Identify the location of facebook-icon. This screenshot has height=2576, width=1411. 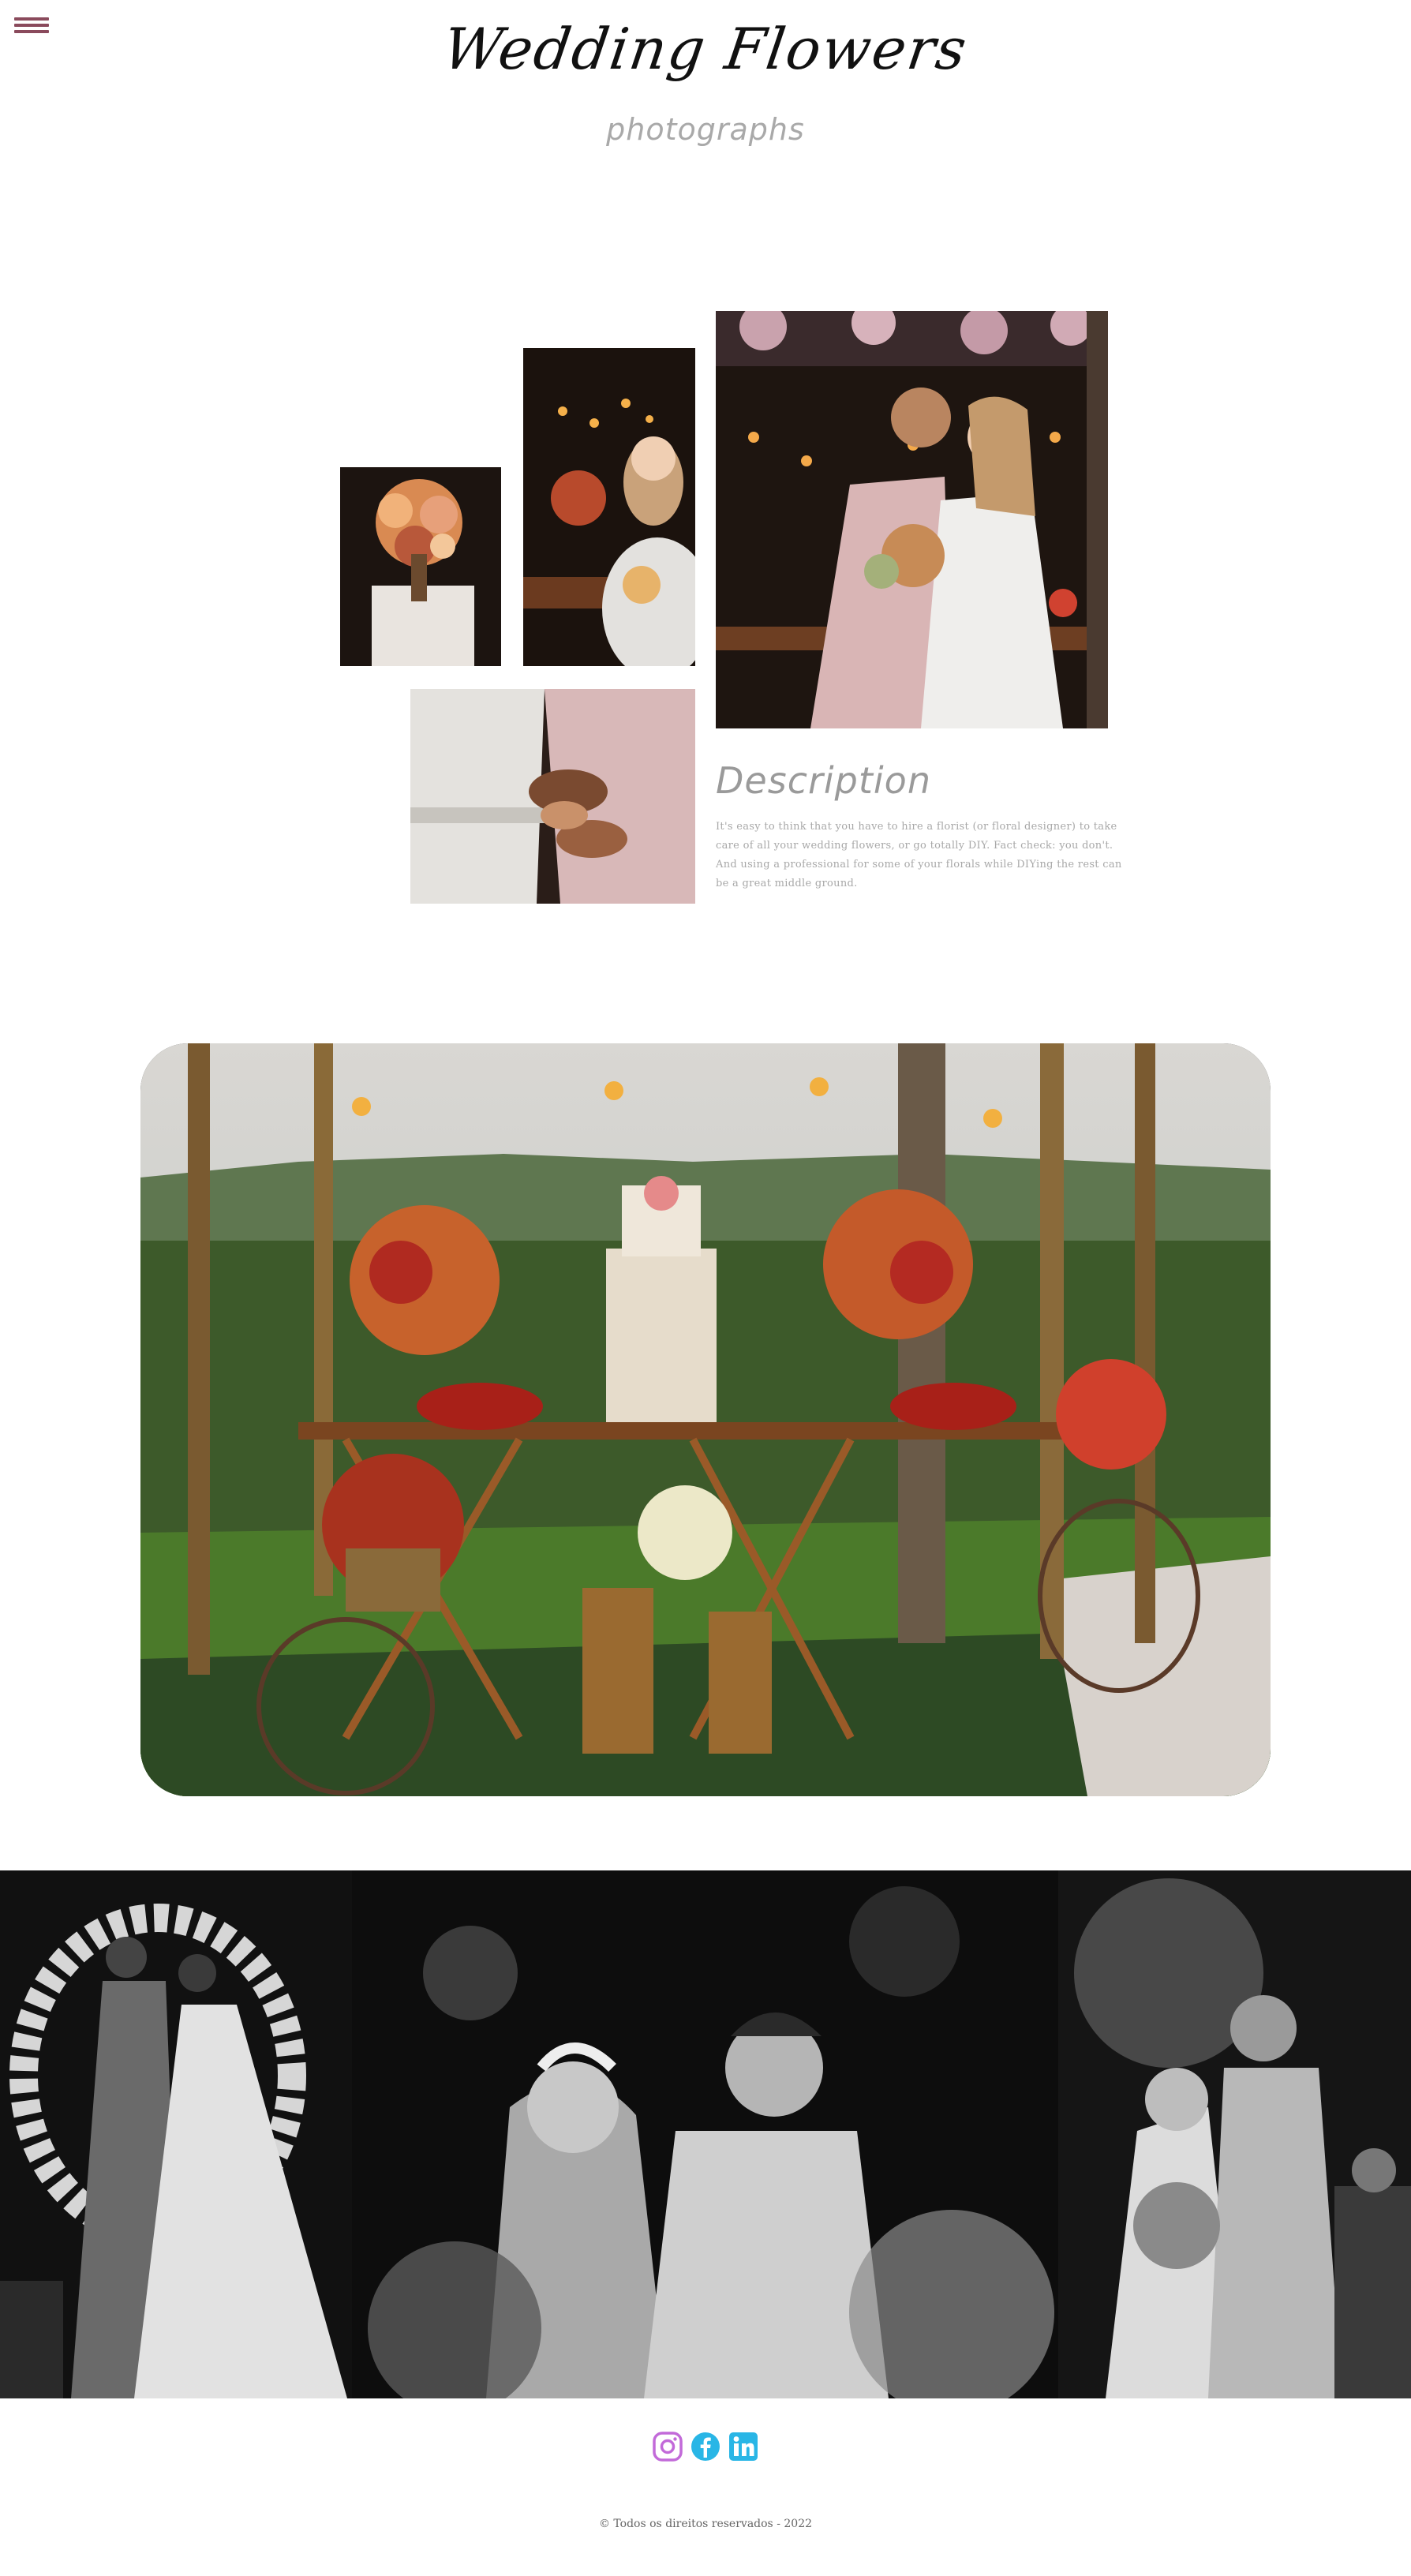
(705, 2446).